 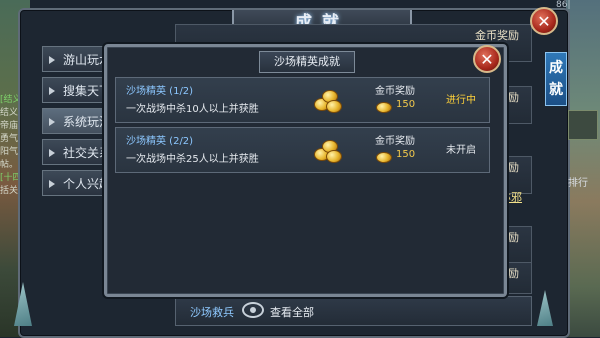 I want to click on category-menu: 游山玩水 搜集天下 系统玩法 社交关系 个人兴趣, so click(x=75, y=123).